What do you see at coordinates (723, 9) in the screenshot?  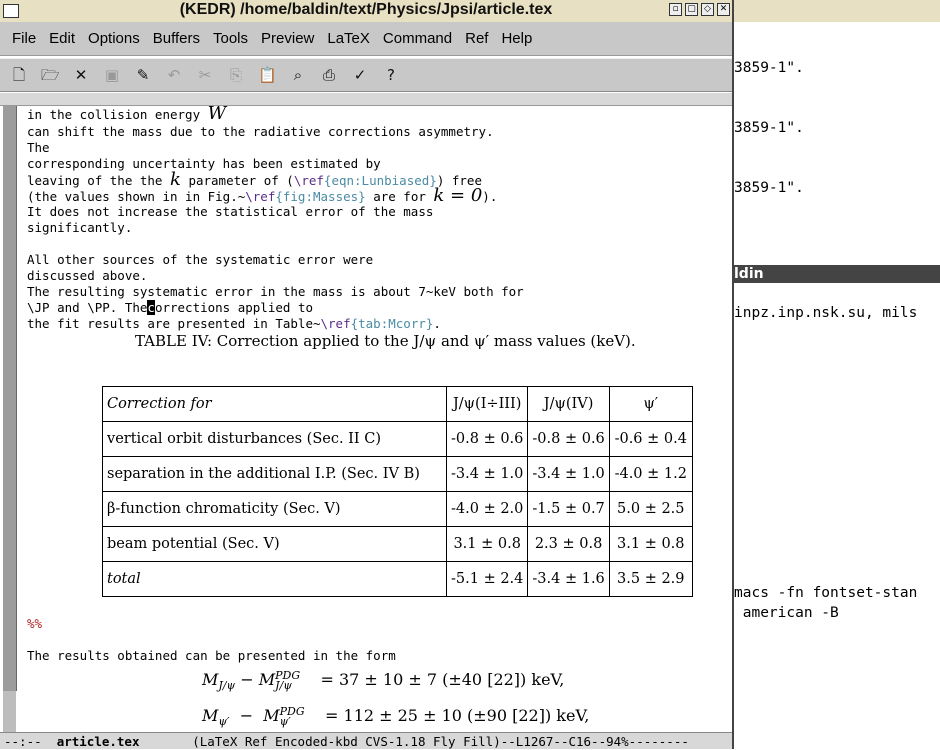 I see `close-window-icon: ✕` at bounding box center [723, 9].